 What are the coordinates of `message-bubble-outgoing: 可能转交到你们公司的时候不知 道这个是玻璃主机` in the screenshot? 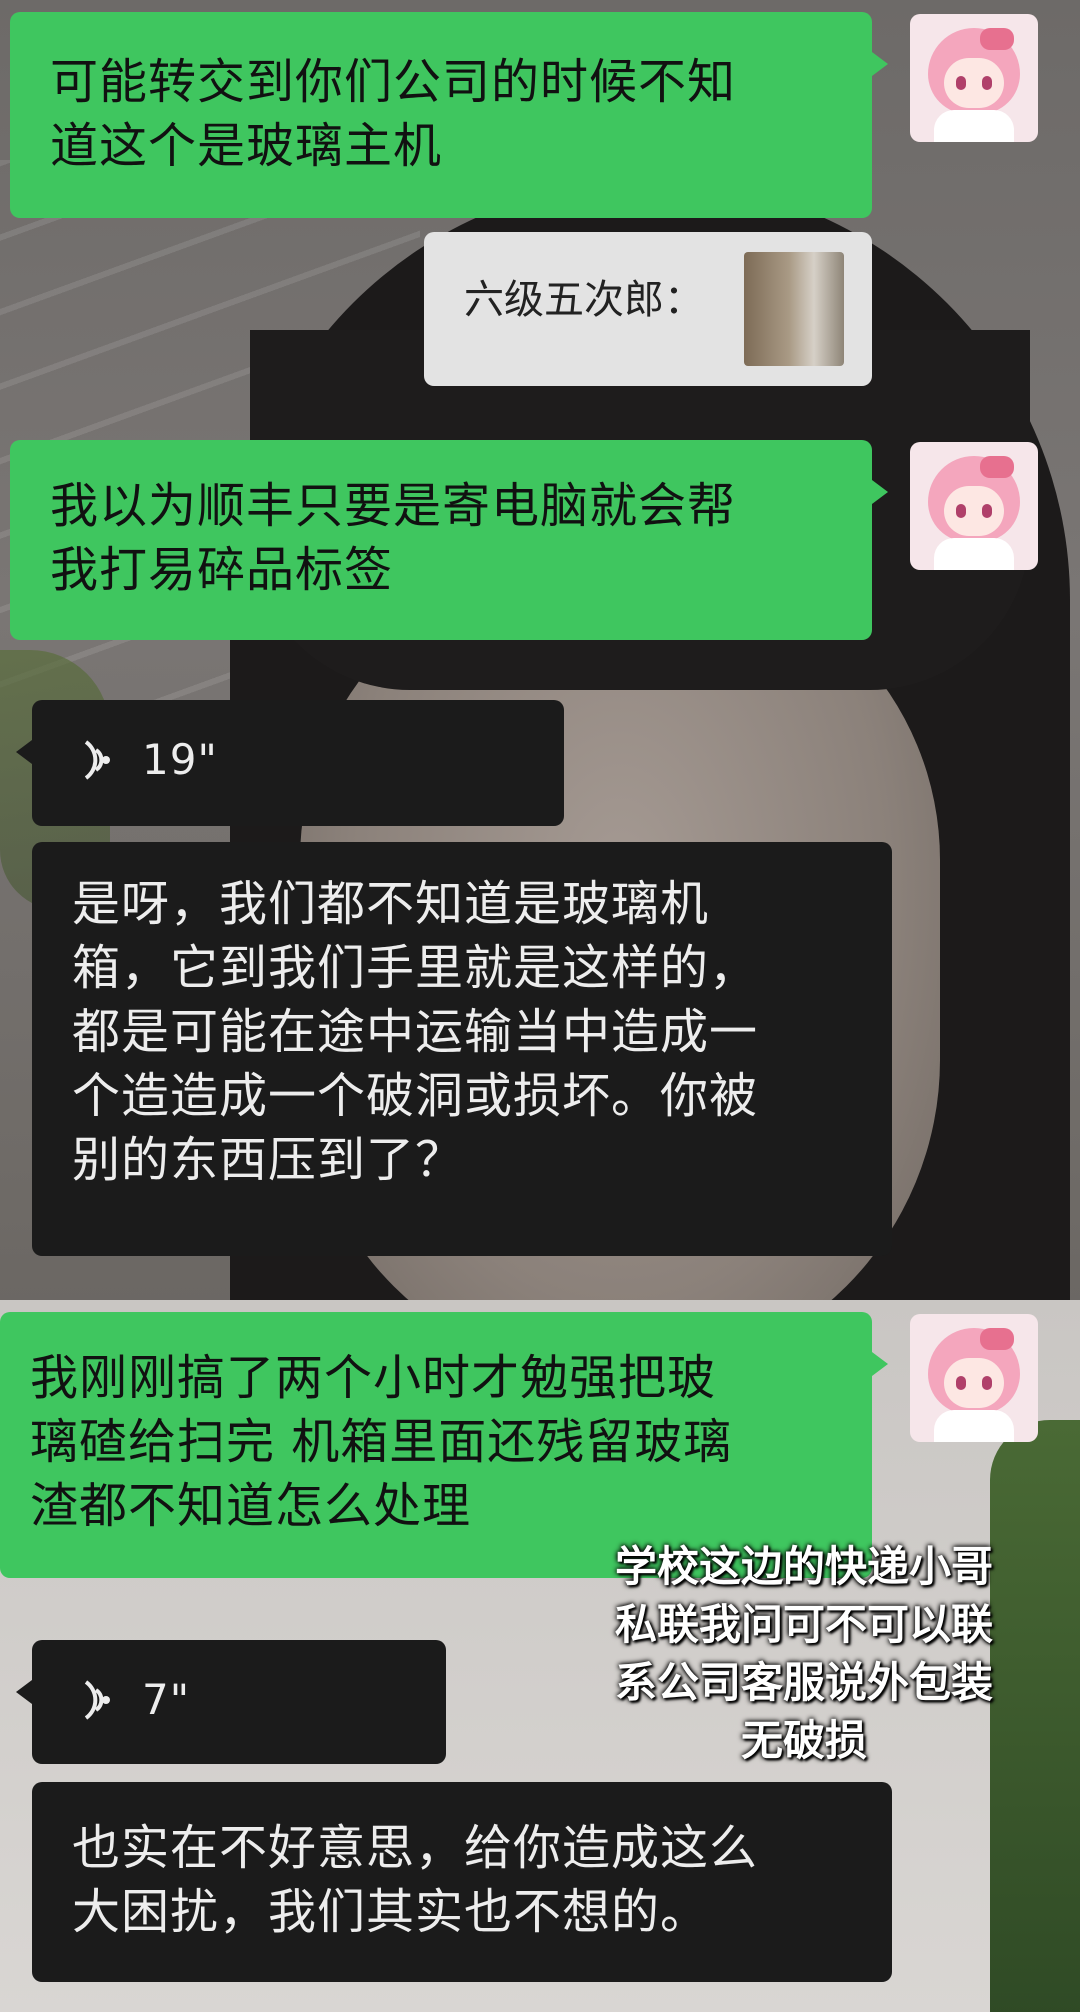 It's located at (449, 115).